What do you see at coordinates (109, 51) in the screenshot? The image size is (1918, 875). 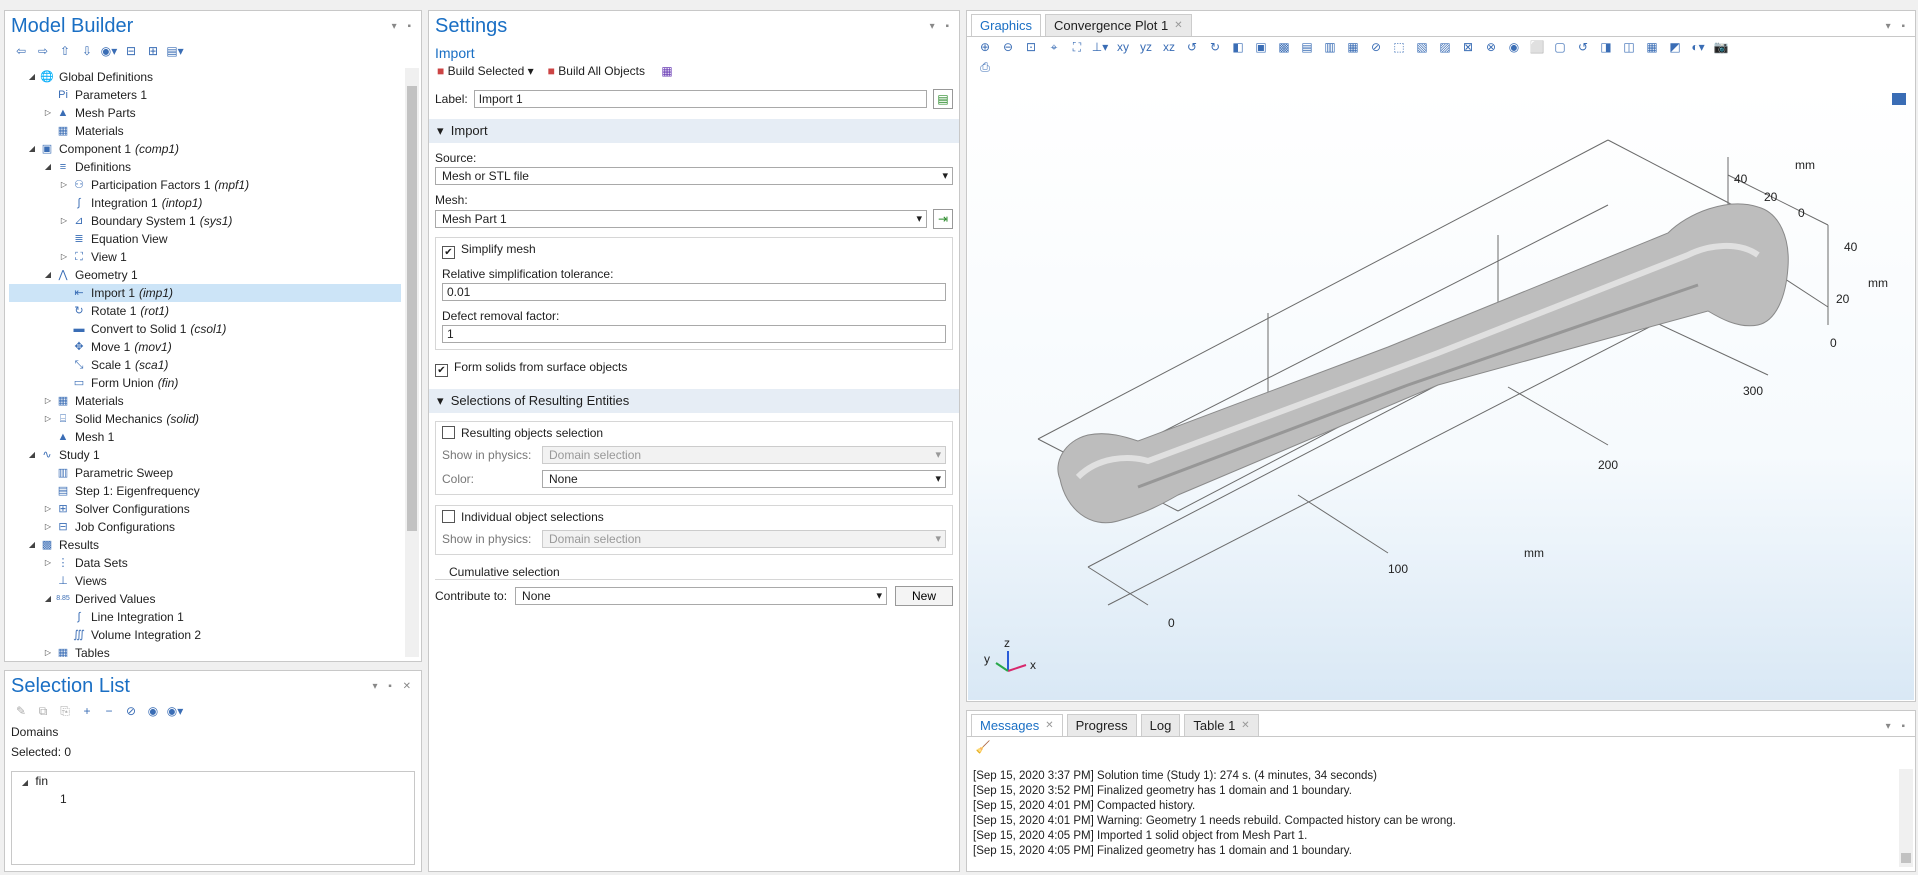 I see `show-icon: ◉▾` at bounding box center [109, 51].